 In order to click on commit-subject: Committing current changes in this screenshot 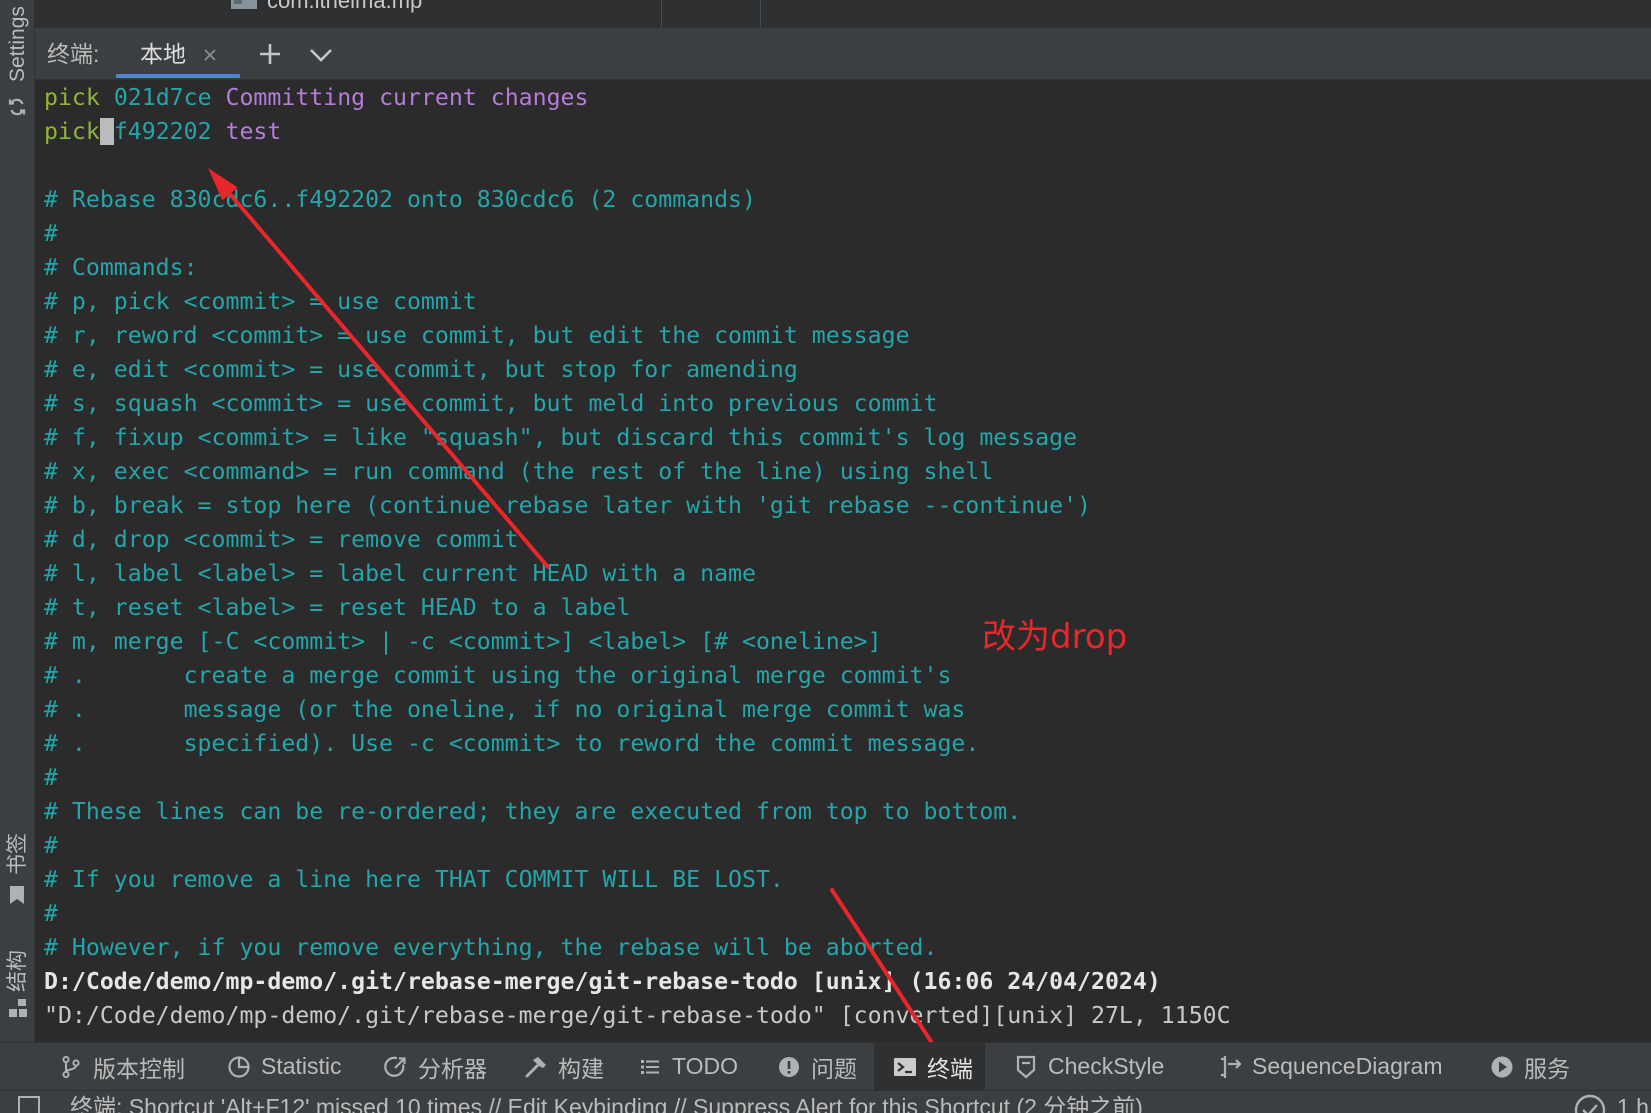, I will do `click(407, 97)`.